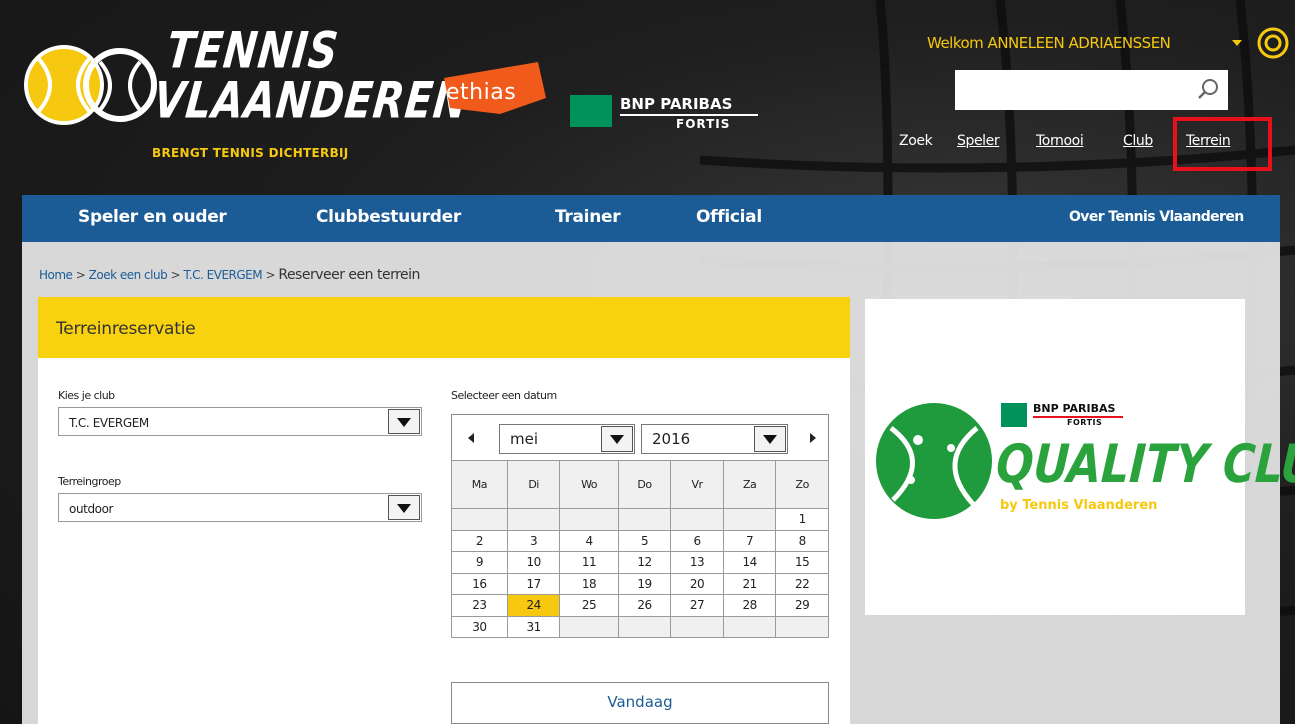 The height and width of the screenshot is (724, 1295). What do you see at coordinates (589, 605) in the screenshot?
I see `calendar-day: 25` at bounding box center [589, 605].